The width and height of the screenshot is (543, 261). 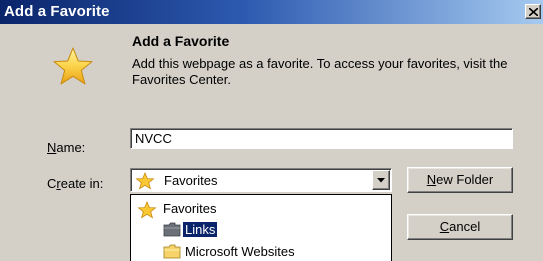 I want to click on folder-dropdown-list: Favorites Links Microsoft Websites, so click(x=261, y=227).